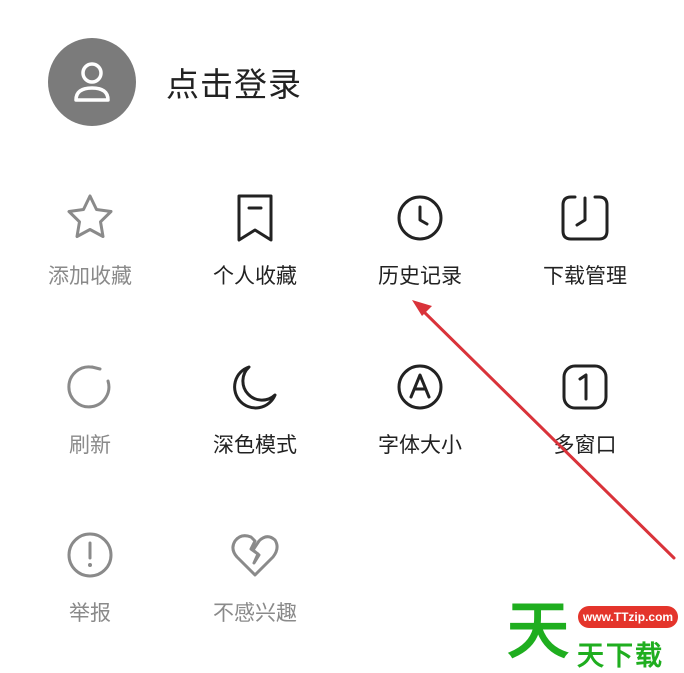 The height and width of the screenshot is (673, 684). Describe the element at coordinates (544, 430) in the screenshot. I see `annotation-arrow` at that location.